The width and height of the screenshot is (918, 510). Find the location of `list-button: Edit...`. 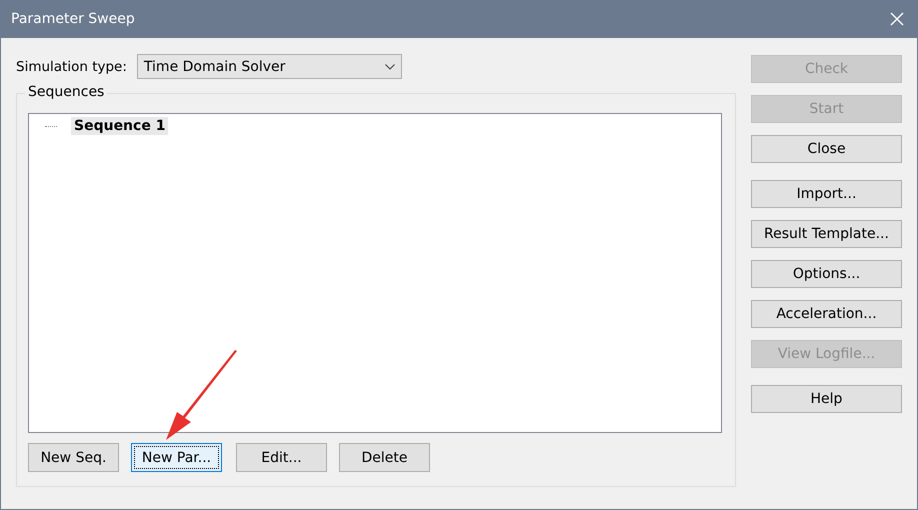

list-button: Edit... is located at coordinates (281, 457).